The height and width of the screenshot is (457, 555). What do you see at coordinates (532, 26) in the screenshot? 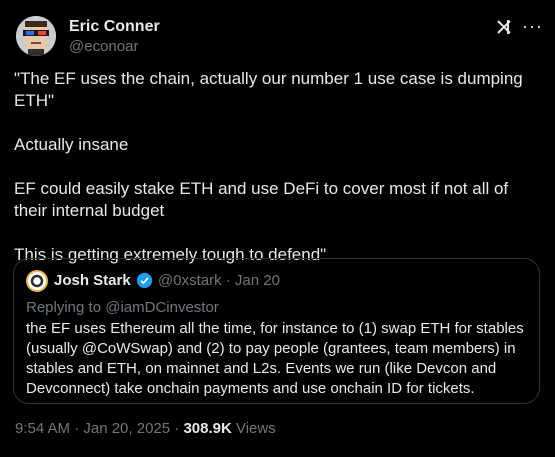
I see `more-icon: ···` at bounding box center [532, 26].